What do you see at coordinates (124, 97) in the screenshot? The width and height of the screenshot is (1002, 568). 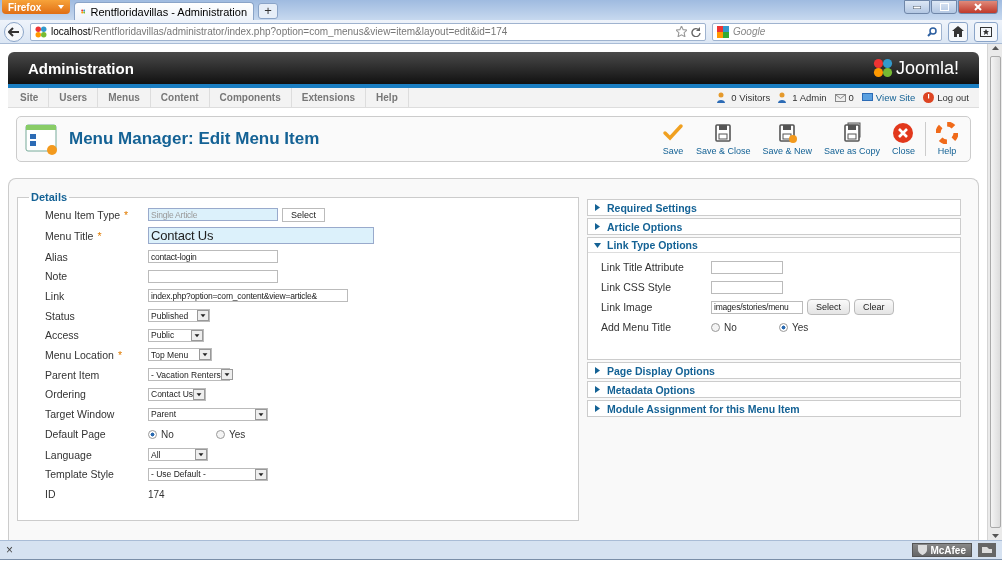 I see `menu-item: Menus` at bounding box center [124, 97].